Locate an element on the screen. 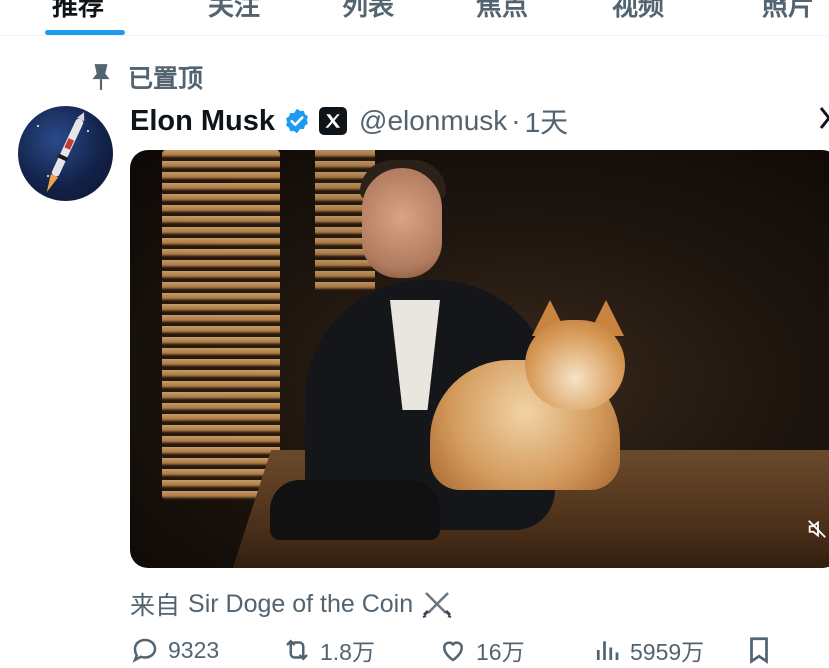  man-head is located at coordinates (402, 223).